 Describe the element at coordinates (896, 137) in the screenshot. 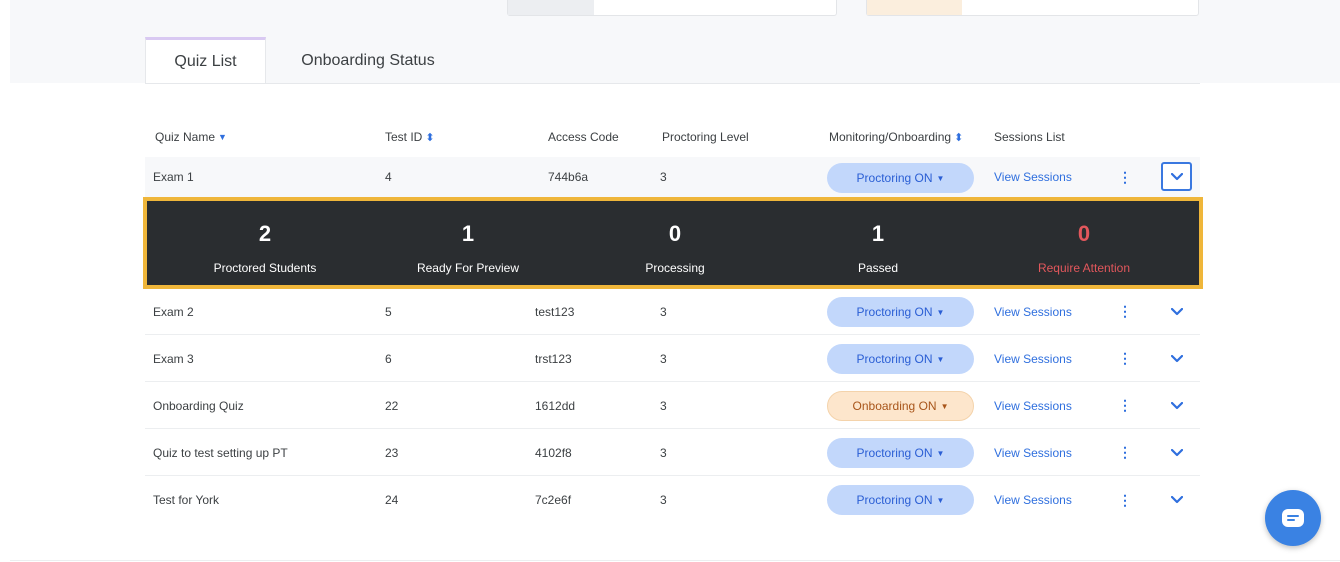

I see `column-header-monitoring: Monitoring/Onboarding ⬍` at that location.